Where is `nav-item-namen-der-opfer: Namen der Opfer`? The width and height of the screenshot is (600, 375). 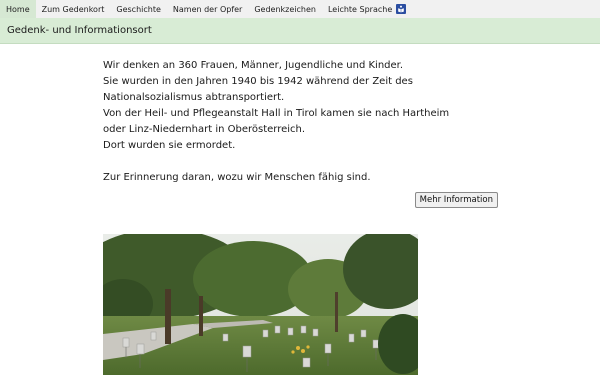
nav-item-namen-der-opfer: Namen der Opfer is located at coordinates (207, 9).